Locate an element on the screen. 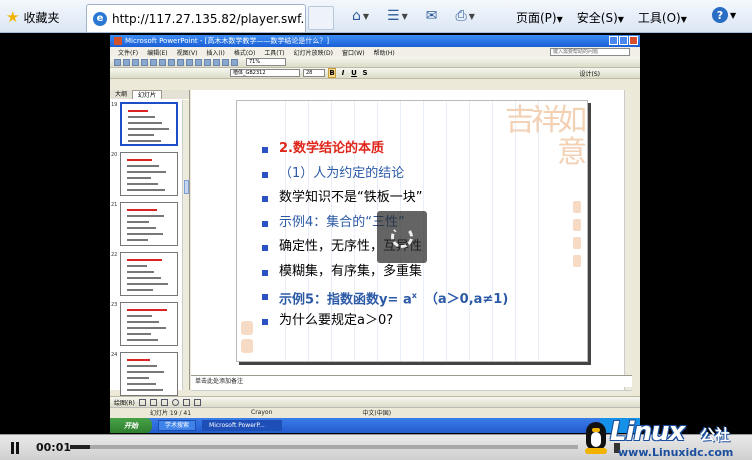  drawing-toolbar: 绘图(R) is located at coordinates (375, 401).